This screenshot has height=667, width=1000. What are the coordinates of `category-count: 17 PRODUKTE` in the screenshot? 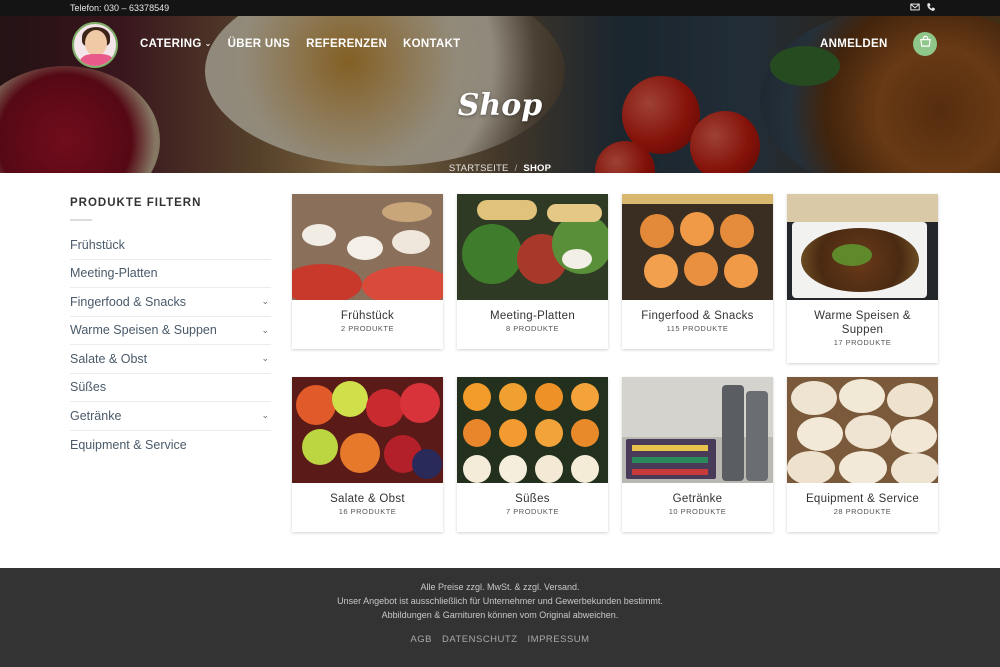 It's located at (862, 342).